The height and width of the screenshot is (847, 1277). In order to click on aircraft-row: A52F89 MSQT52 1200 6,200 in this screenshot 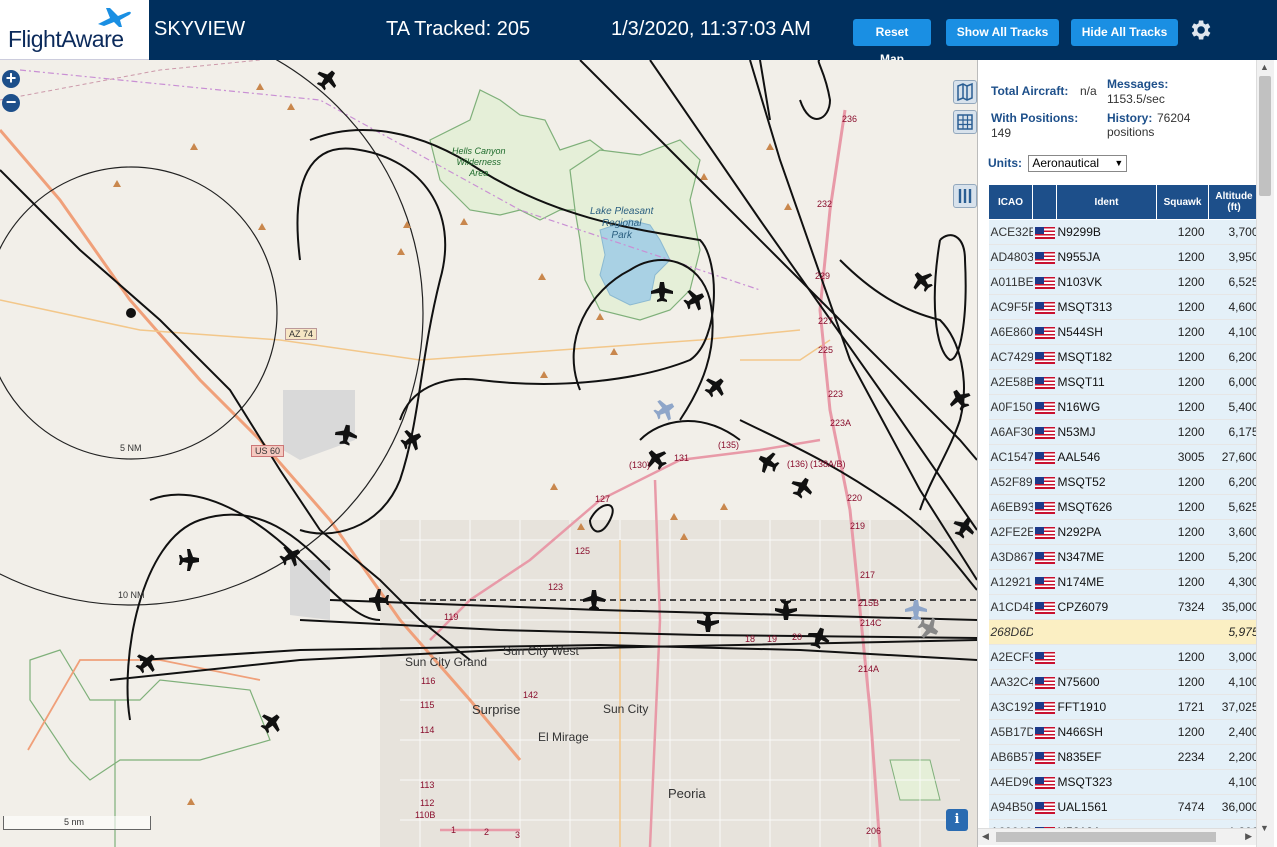, I will do `click(1124, 482)`.